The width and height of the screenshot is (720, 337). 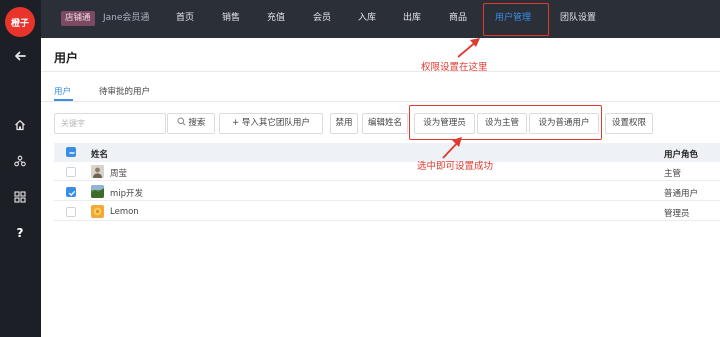 What do you see at coordinates (126, 18) in the screenshot?
I see `store-name: Jane会员通` at bounding box center [126, 18].